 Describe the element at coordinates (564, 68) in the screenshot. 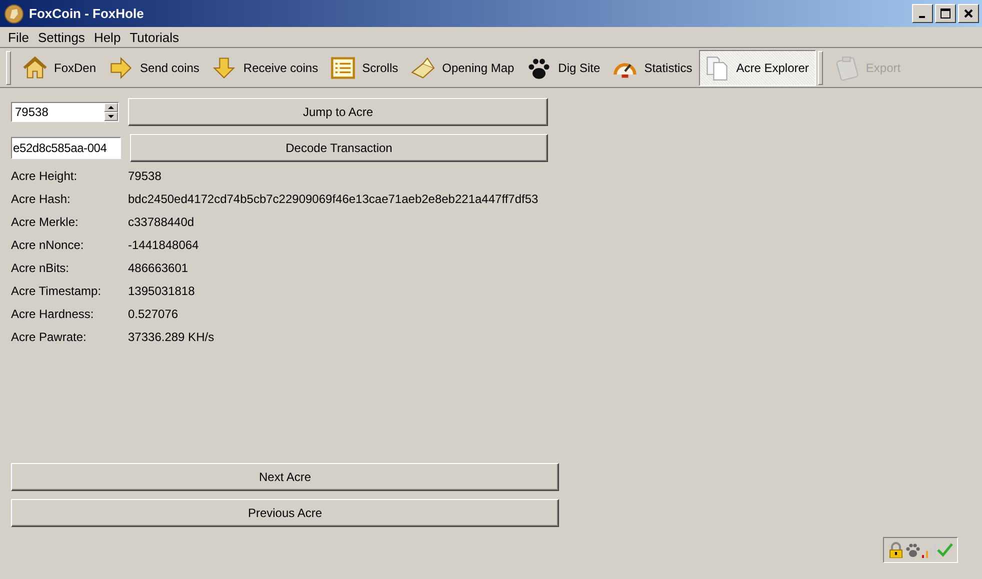

I see `toolbar-button: Dig Site` at that location.